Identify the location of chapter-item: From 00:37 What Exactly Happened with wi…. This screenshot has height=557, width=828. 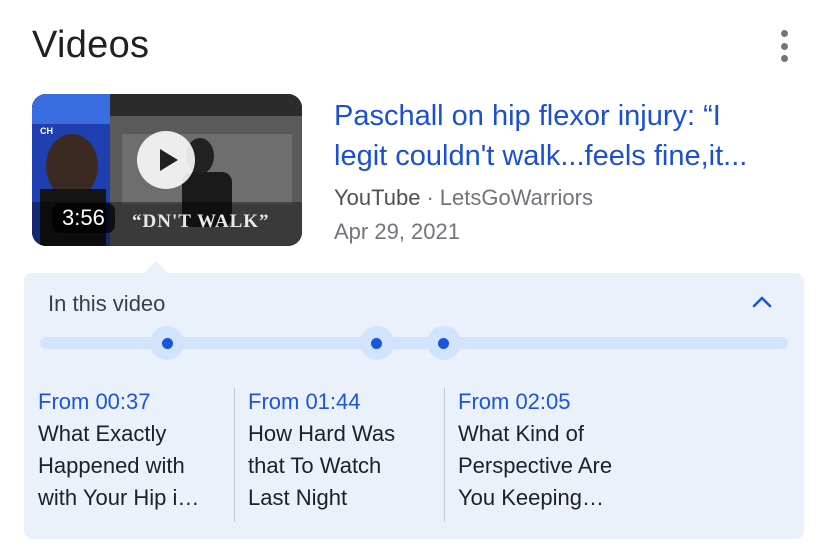
(136, 454).